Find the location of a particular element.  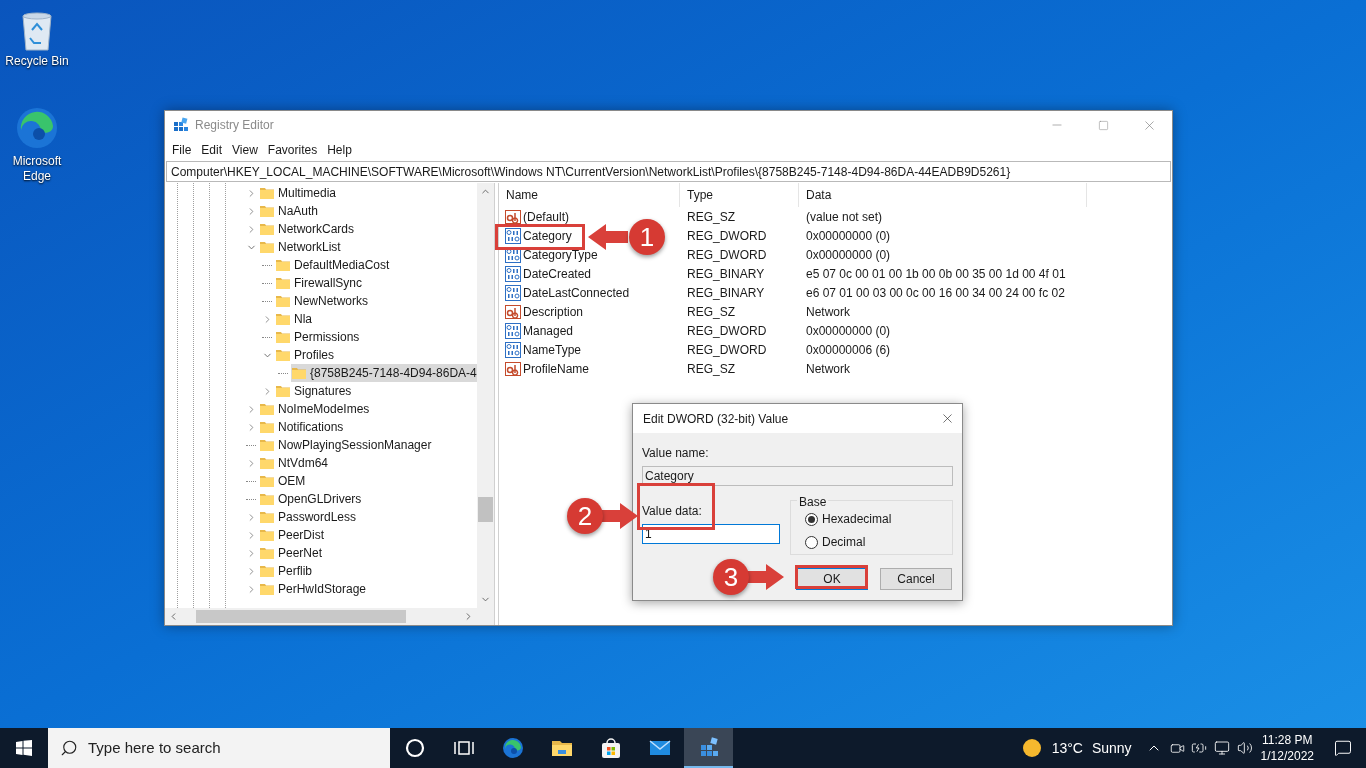

dialog-button: Cancel is located at coordinates (916, 579).